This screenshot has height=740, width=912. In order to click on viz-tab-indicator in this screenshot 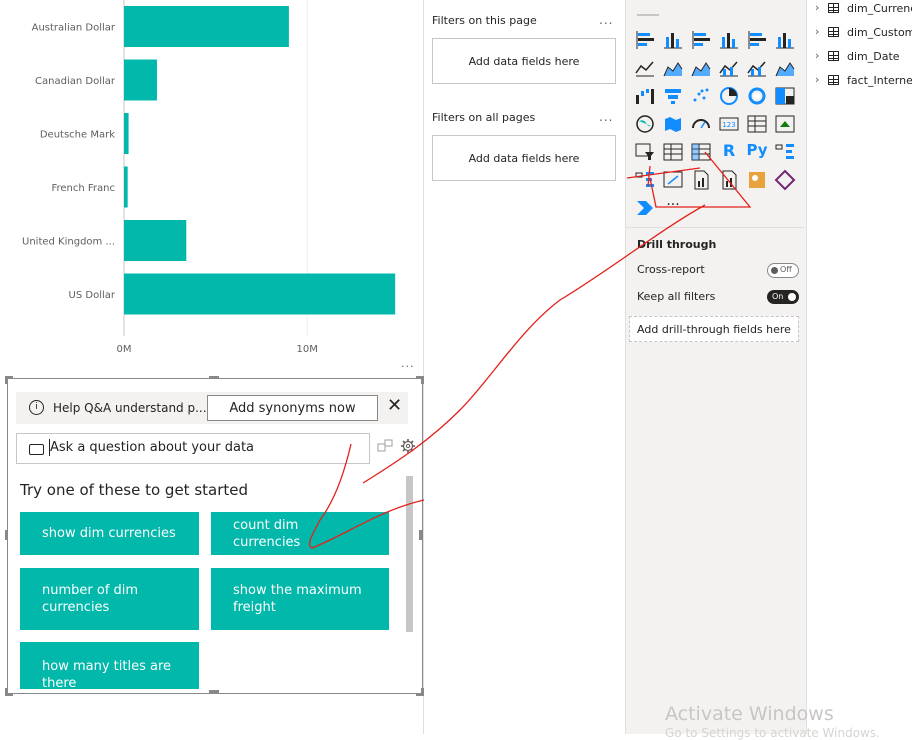, I will do `click(648, 8)`.